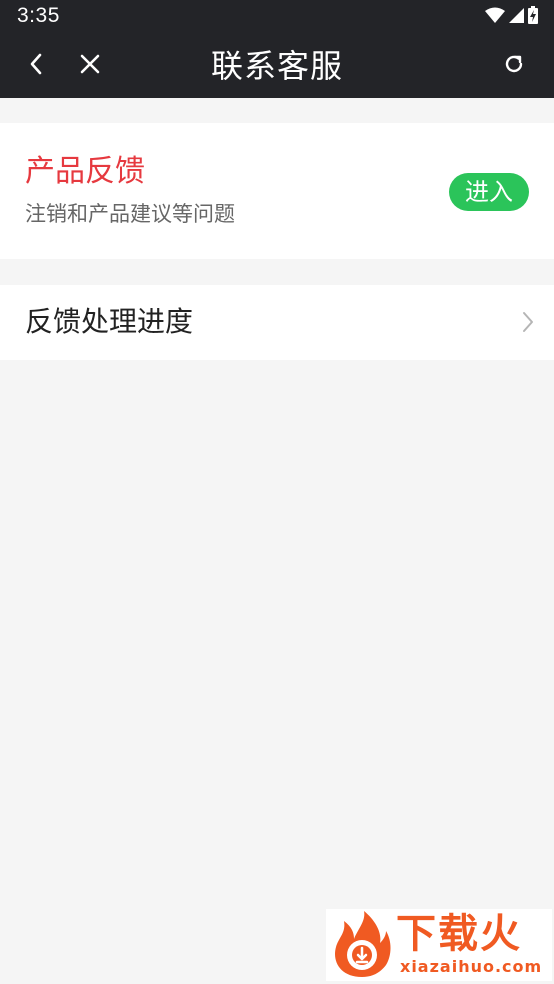  What do you see at coordinates (516, 17) in the screenshot?
I see `signal-icon` at bounding box center [516, 17].